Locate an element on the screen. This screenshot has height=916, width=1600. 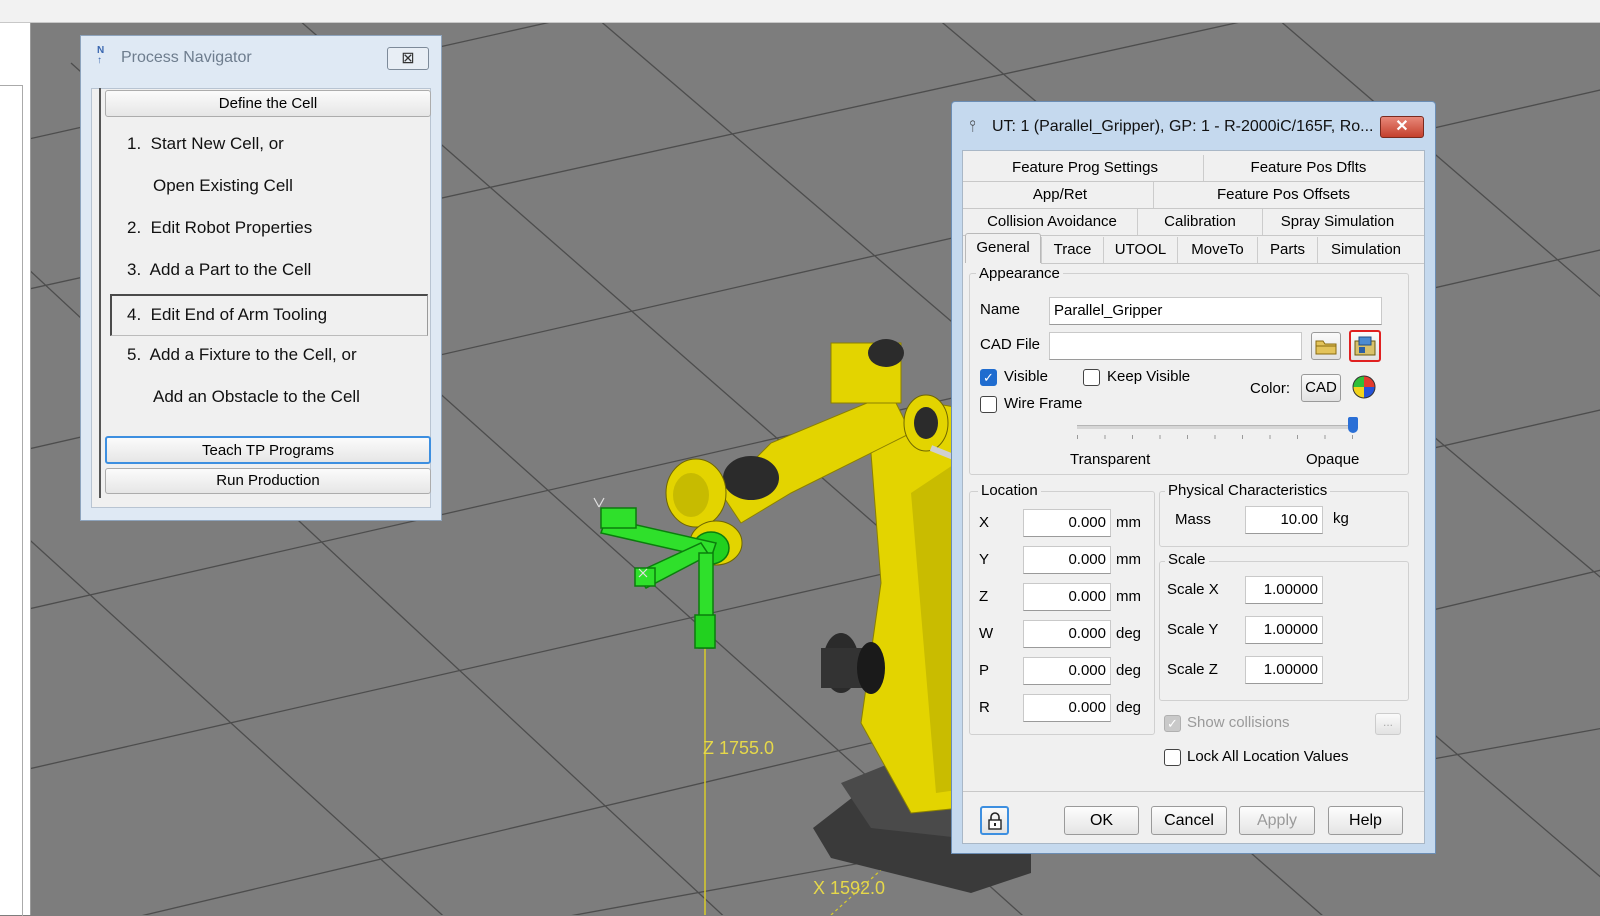
show-collisions-label: Show collisions is located at coordinates (1238, 722).